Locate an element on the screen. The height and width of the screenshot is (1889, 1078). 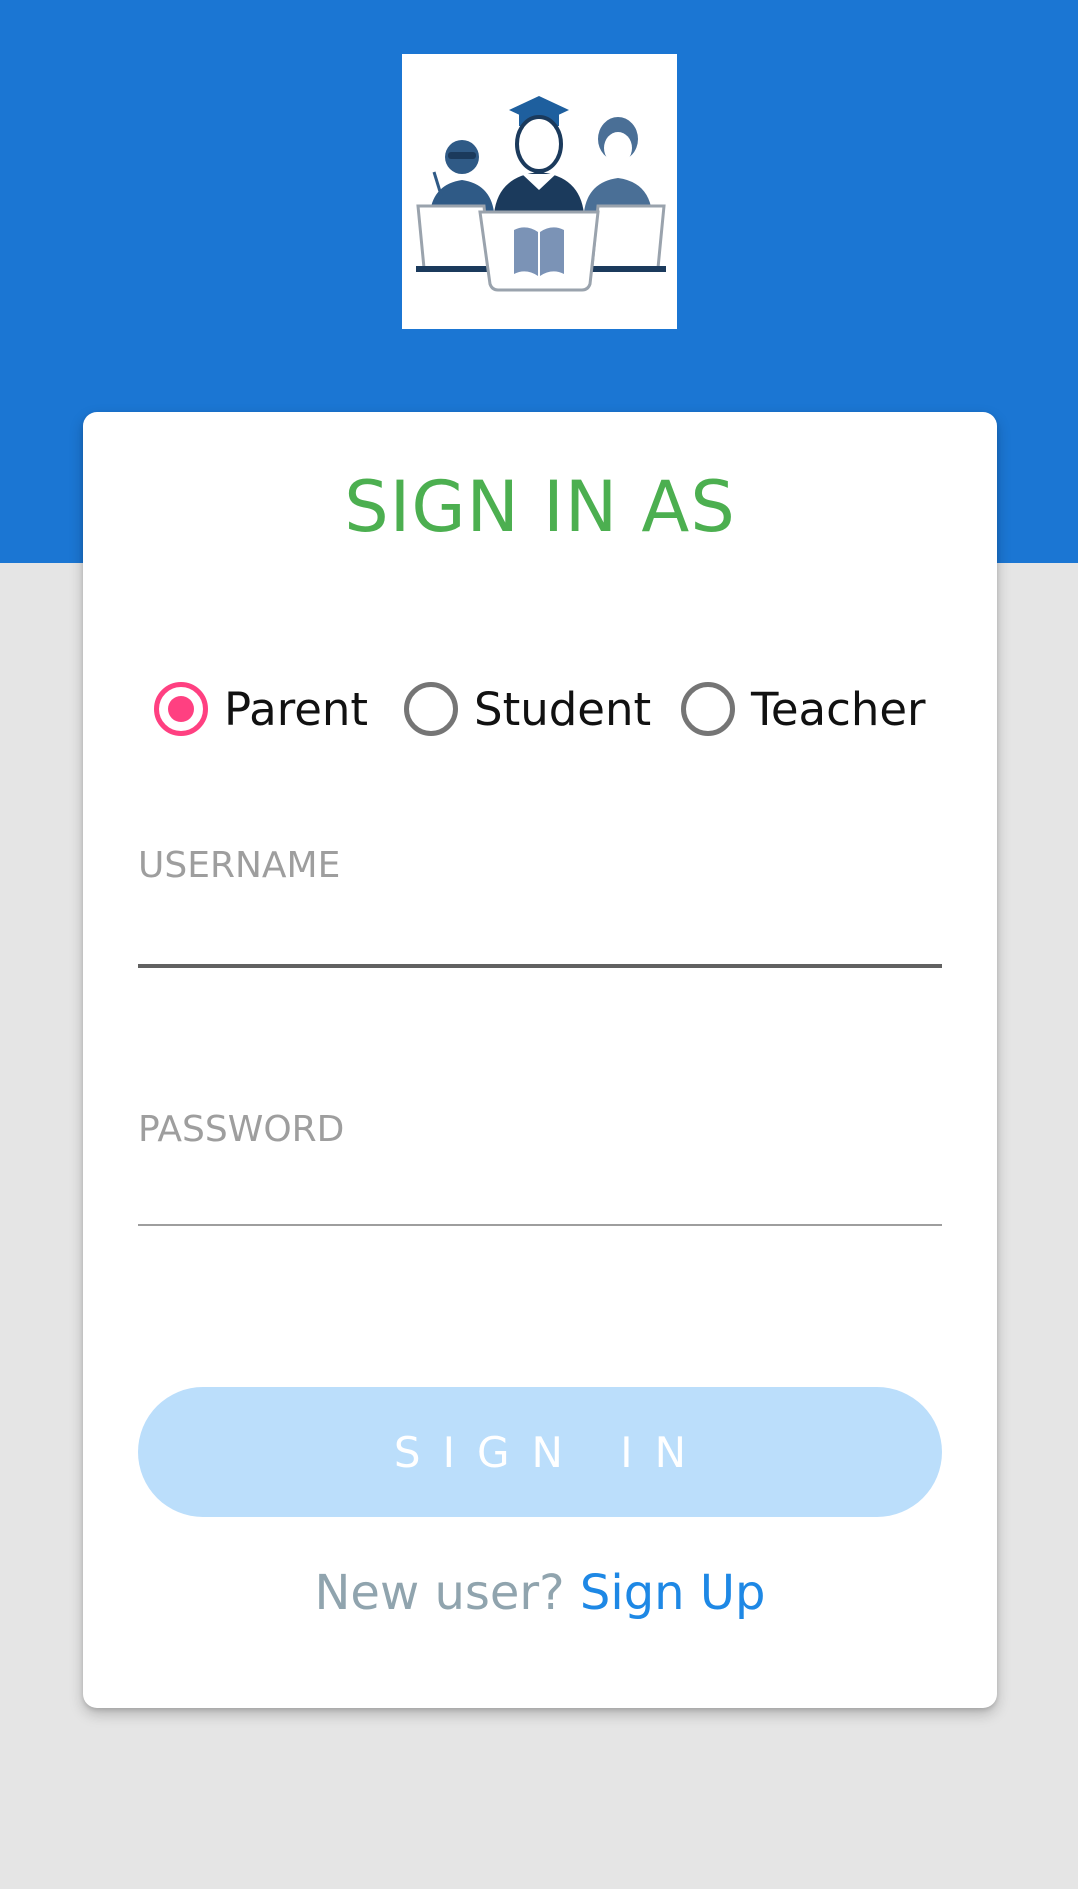
password-label: PASSWORD is located at coordinates (241, 1129).